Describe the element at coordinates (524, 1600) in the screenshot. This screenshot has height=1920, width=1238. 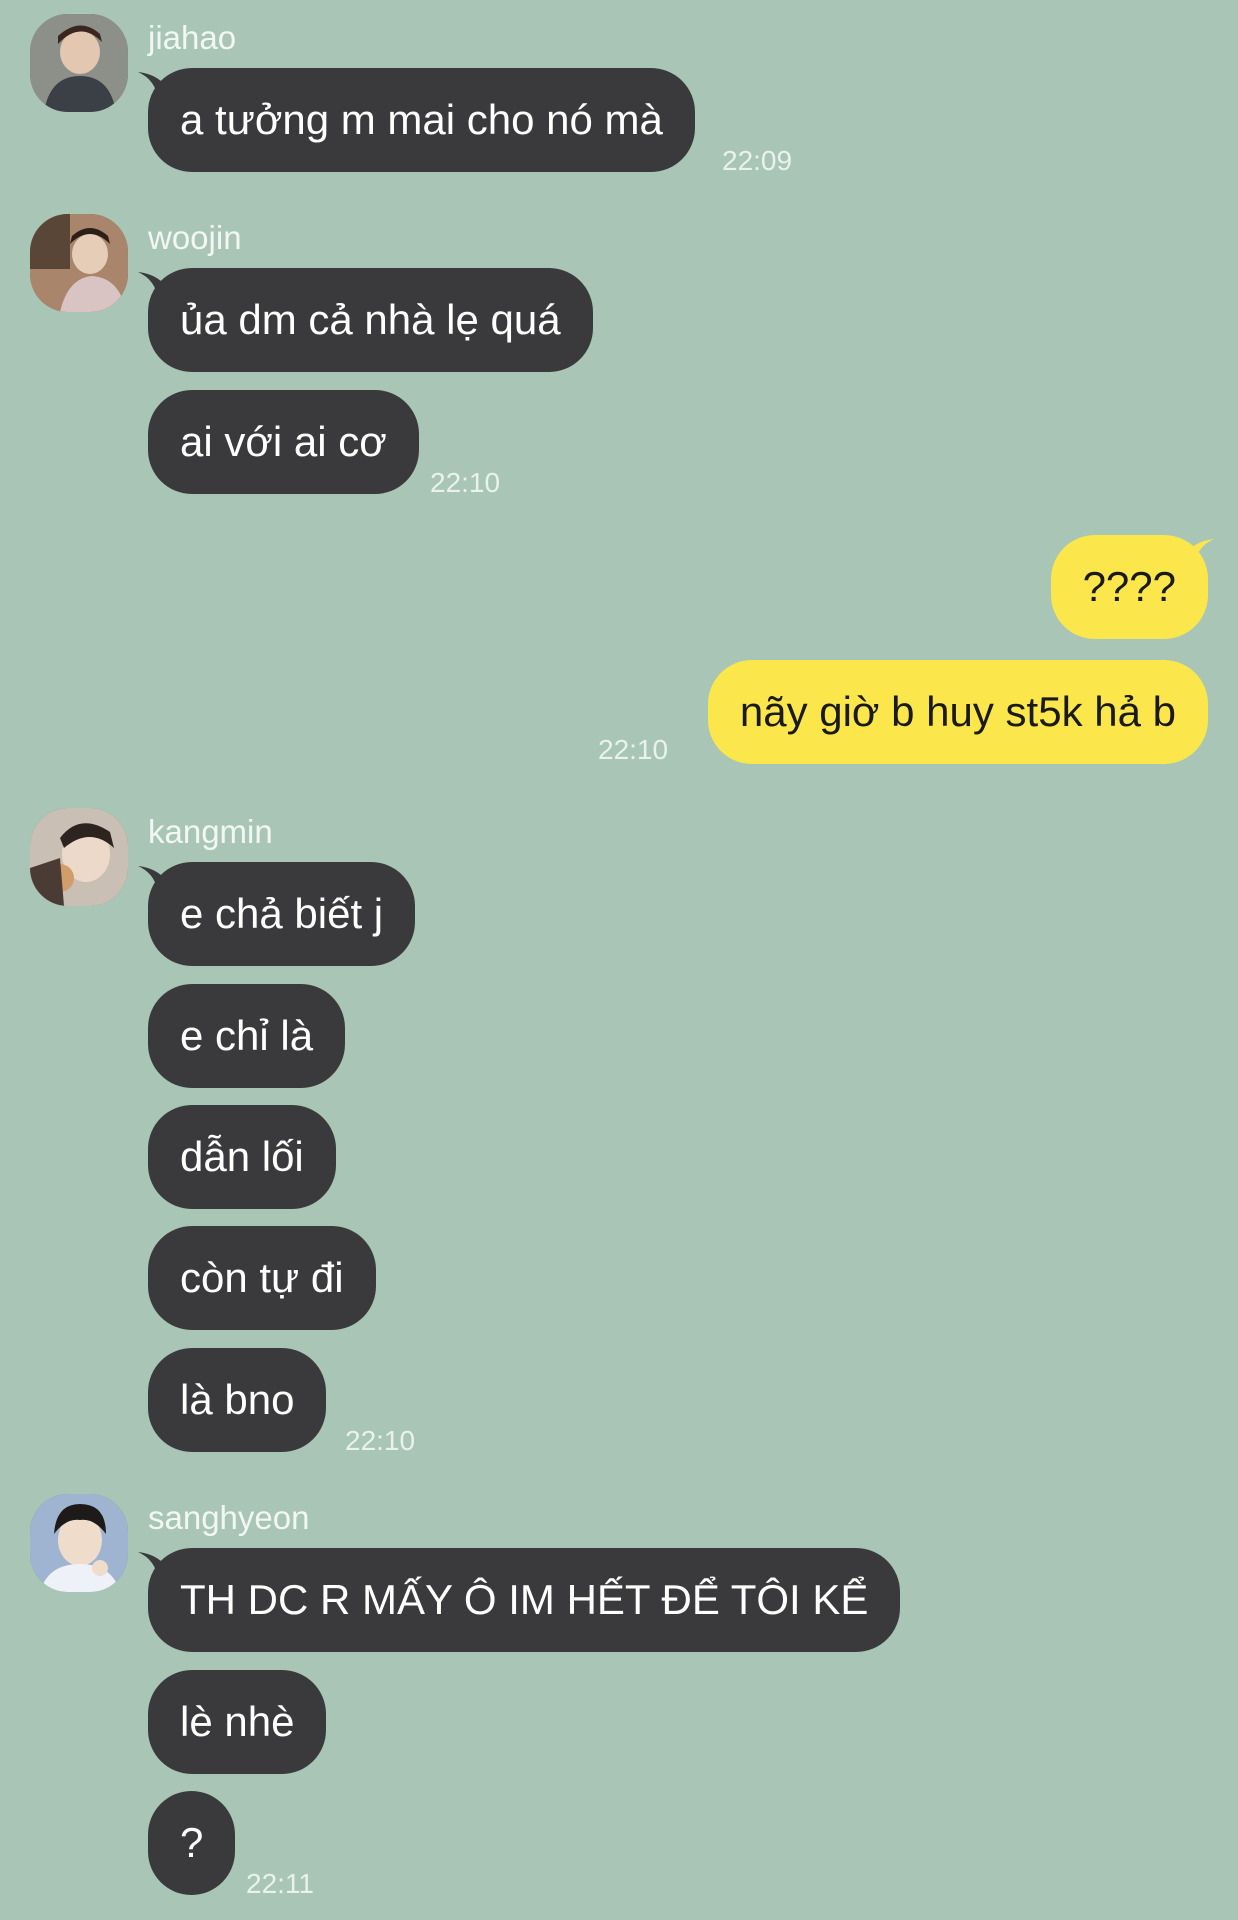
I see `message-bubble: TH DC R MẤY Ô IM HẾT ĐỂ TÔI KỂ` at that location.